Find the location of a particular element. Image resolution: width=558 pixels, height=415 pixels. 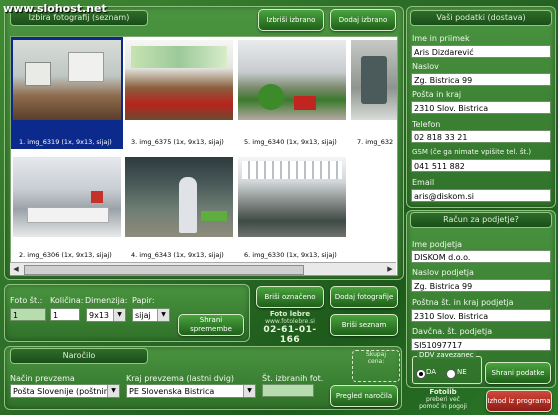

review-order-button: Pregled naročila is located at coordinates (364, 396).